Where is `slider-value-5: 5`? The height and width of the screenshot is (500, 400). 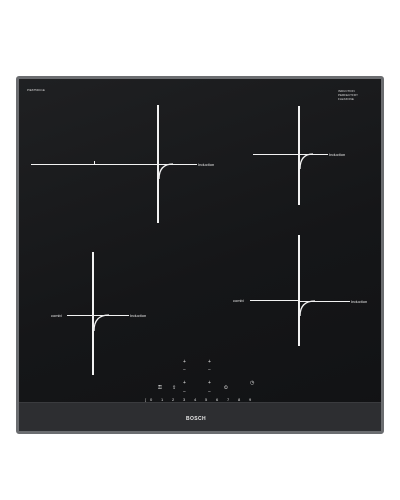 slider-value-5: 5 is located at coordinates (206, 399).